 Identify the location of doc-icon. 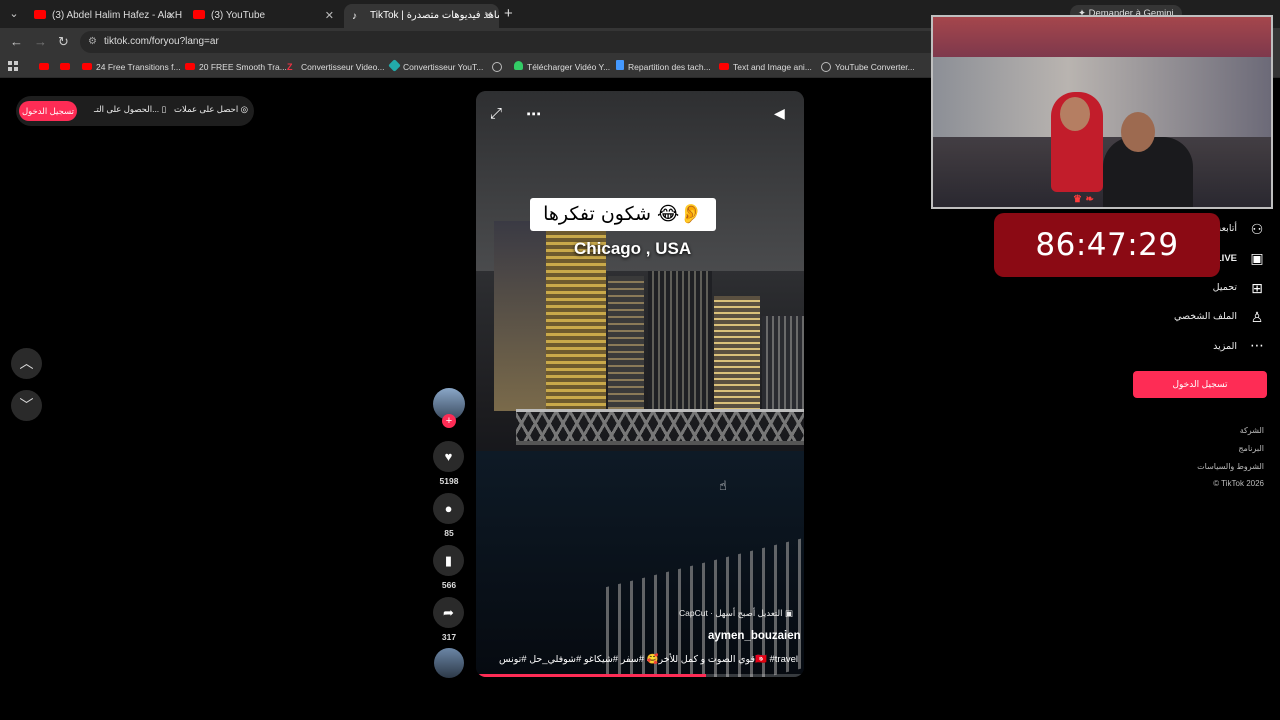
(620, 65).